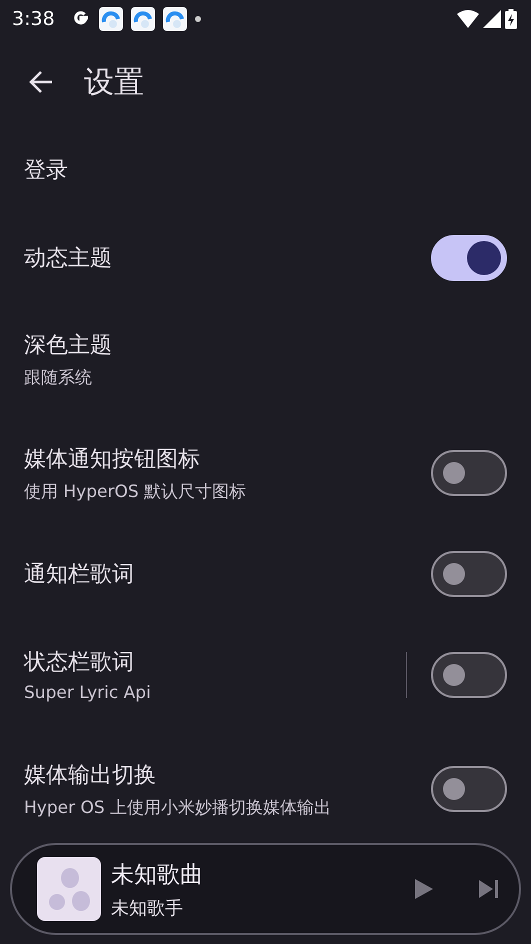 The height and width of the screenshot is (944, 531). I want to click on setting-title: 登录, so click(46, 171).